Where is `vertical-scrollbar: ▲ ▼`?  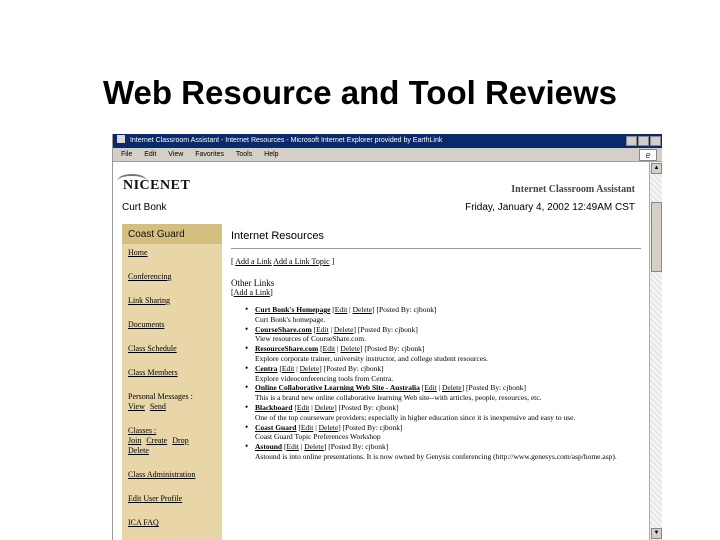 vertical-scrollbar: ▲ ▼ is located at coordinates (655, 351).